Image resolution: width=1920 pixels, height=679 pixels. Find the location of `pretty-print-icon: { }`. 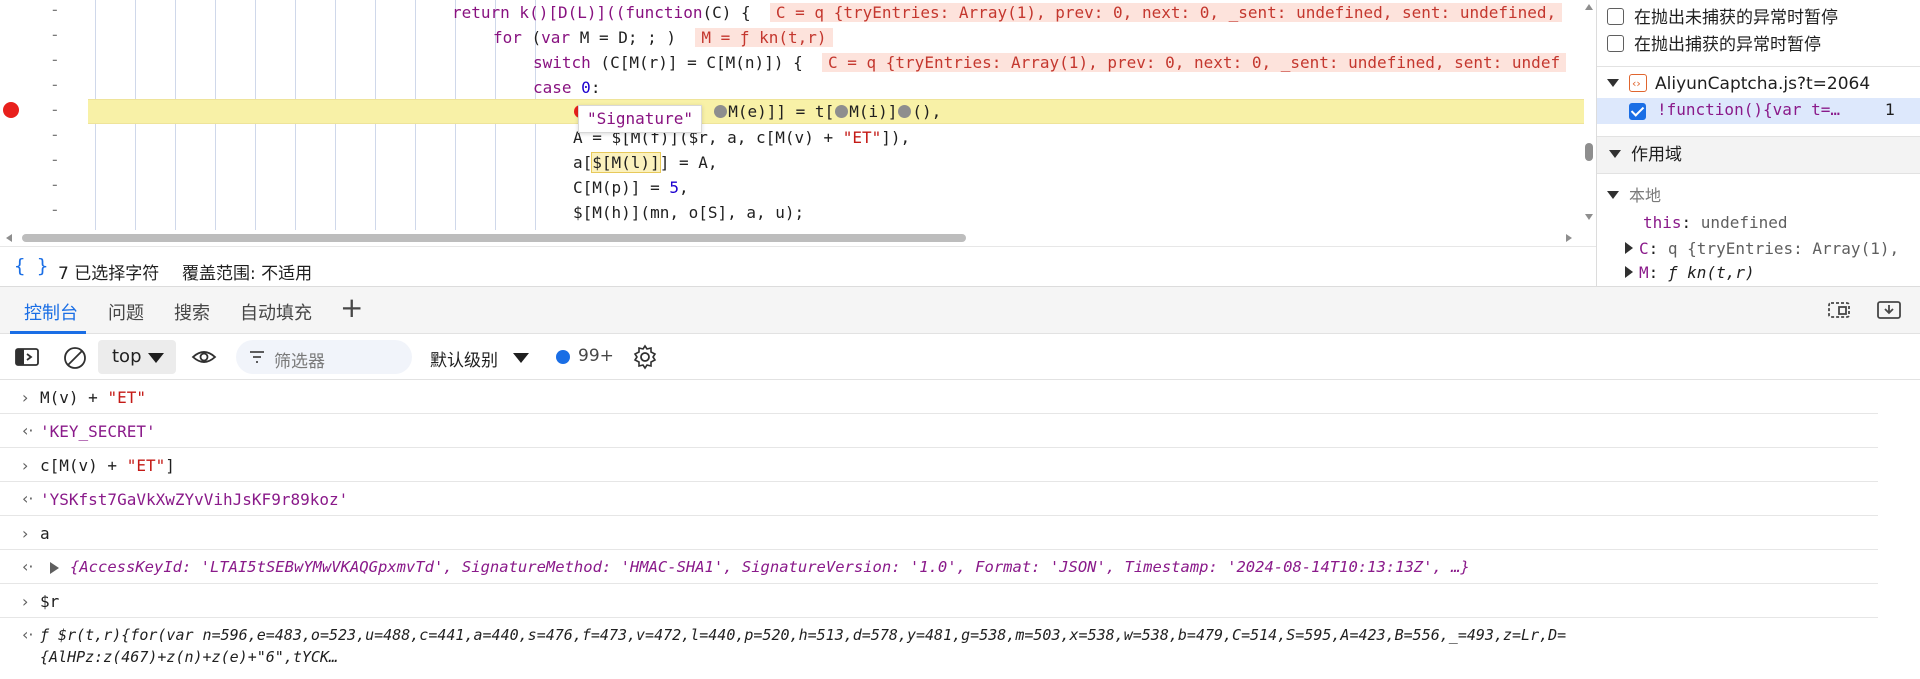

pretty-print-icon: { } is located at coordinates (31, 266).